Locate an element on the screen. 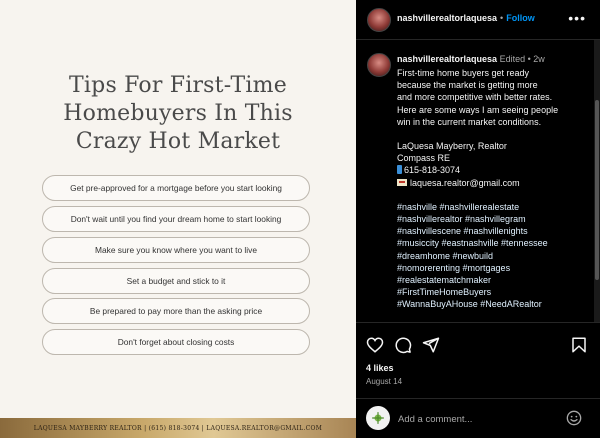 This screenshot has height=438, width=600. caption-line: because the market is getting more is located at coordinates (467, 85).